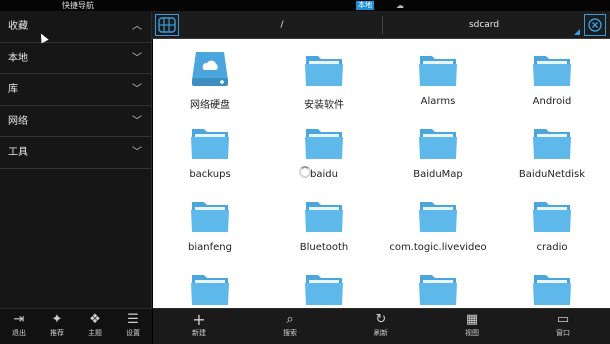 The height and width of the screenshot is (344, 610). I want to click on theme-label: 主题, so click(95, 333).